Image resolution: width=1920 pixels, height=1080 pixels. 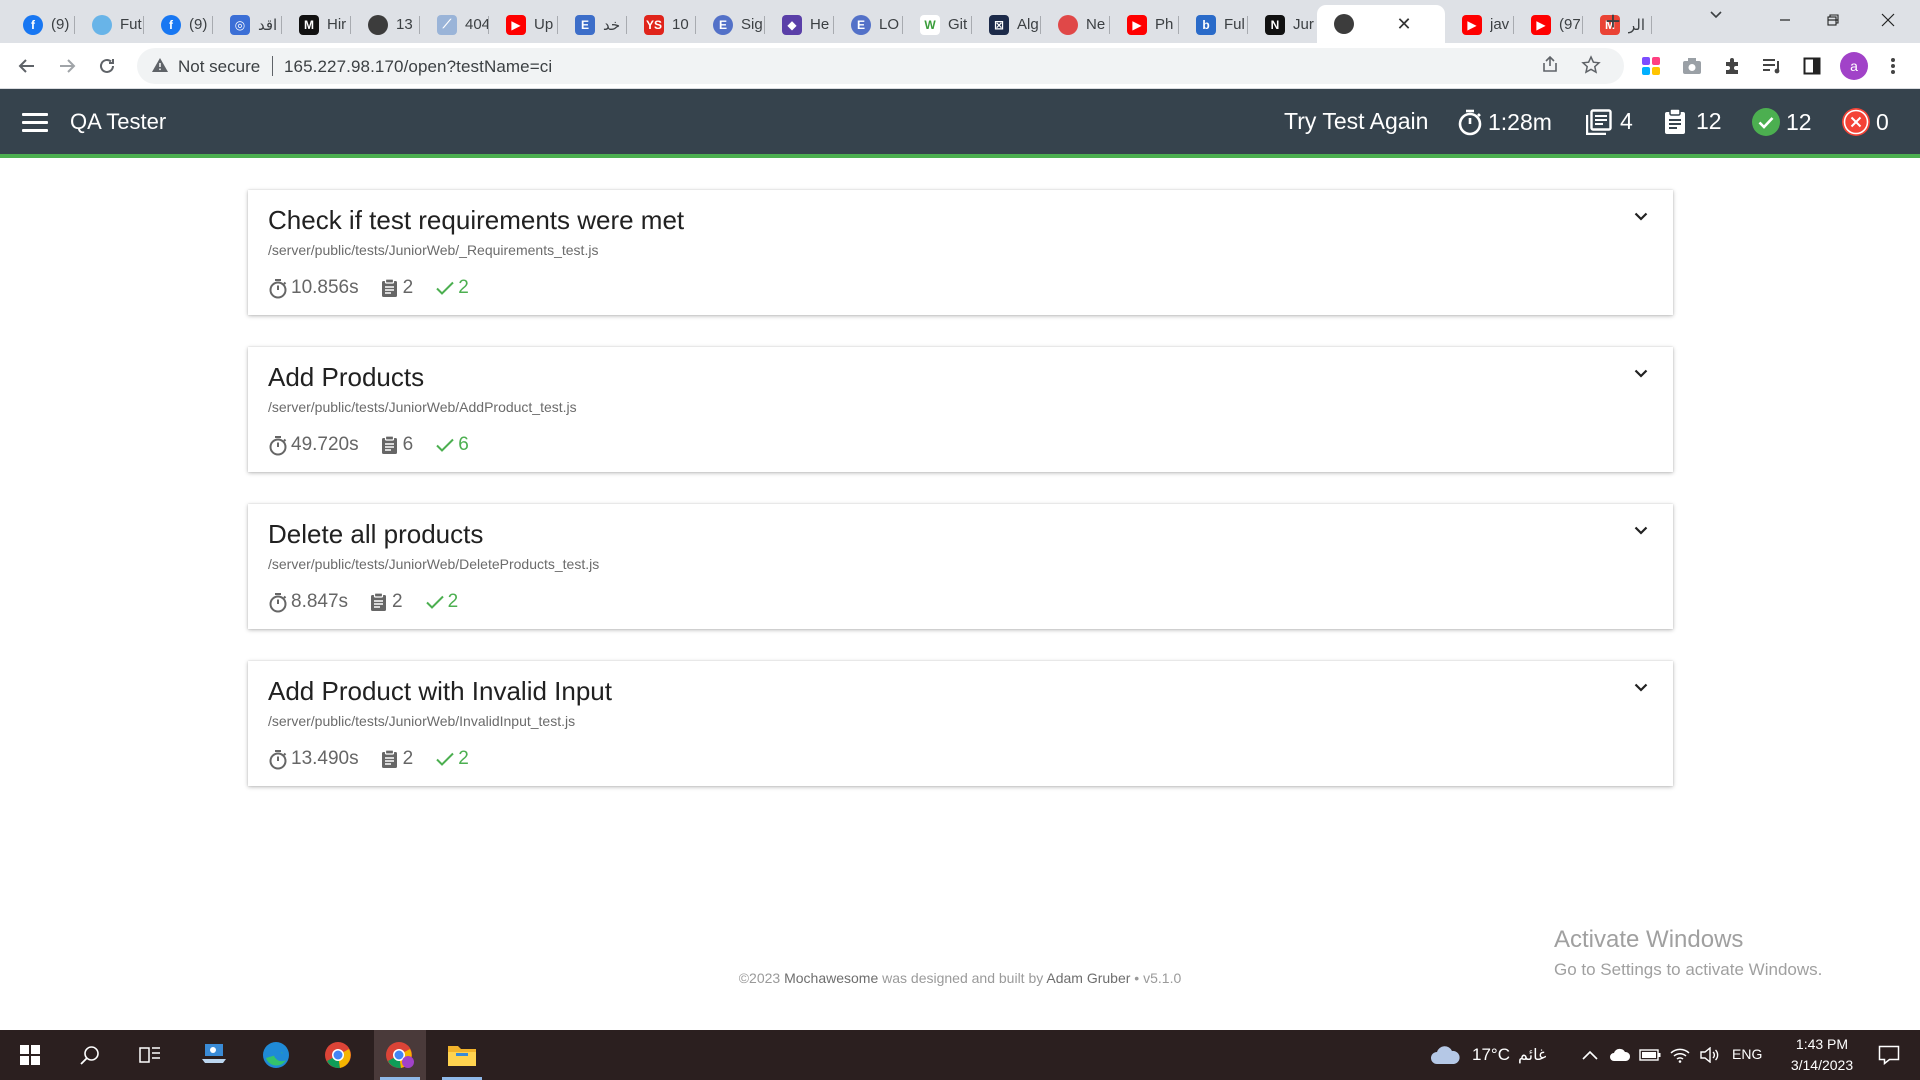 I want to click on browser-tab: W Git, so click(x=937, y=24).